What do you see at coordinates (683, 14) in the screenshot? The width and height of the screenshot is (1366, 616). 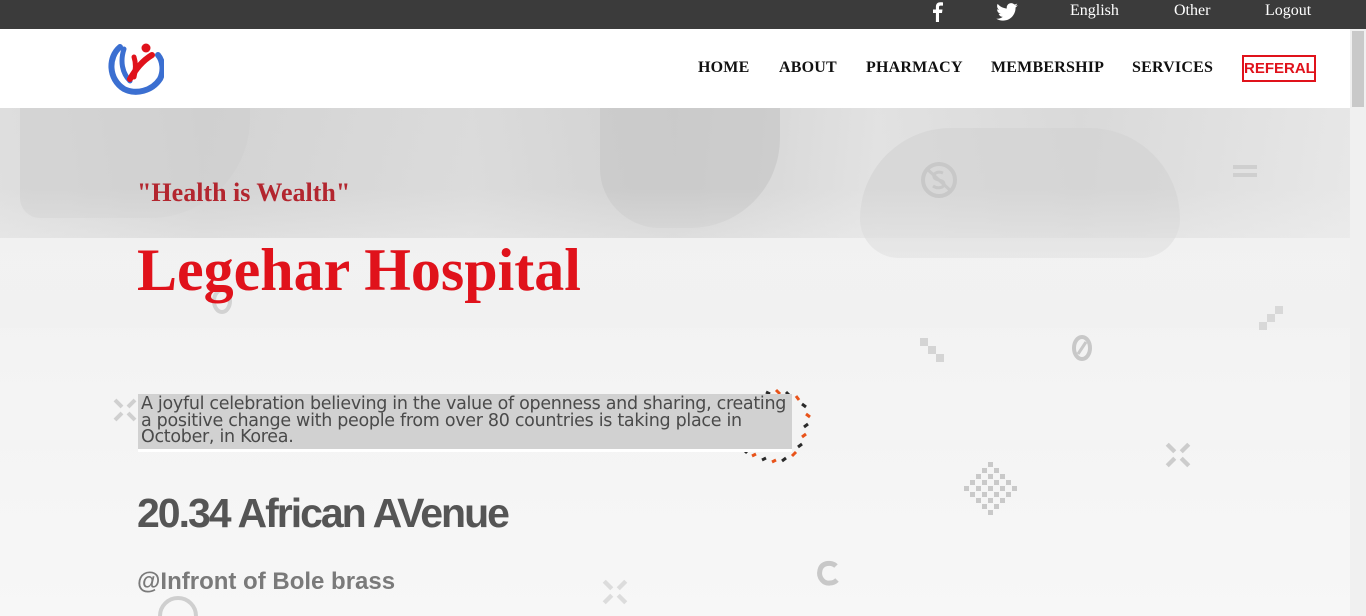 I see `top-bar: English Other Logout` at bounding box center [683, 14].